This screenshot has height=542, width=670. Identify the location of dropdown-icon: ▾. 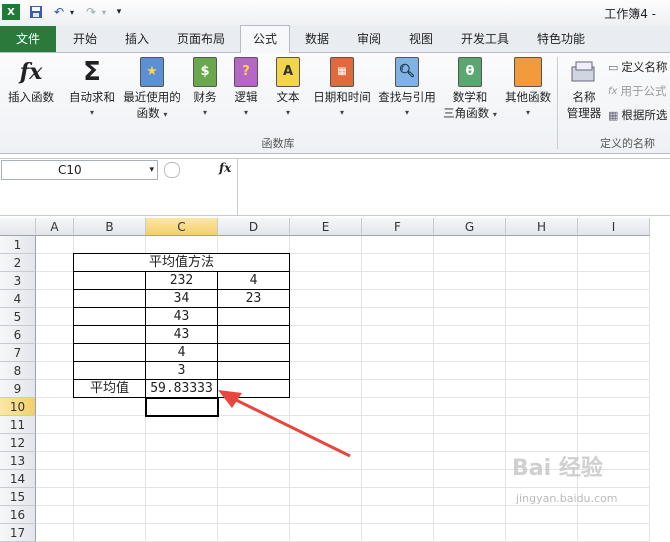
(91, 112).